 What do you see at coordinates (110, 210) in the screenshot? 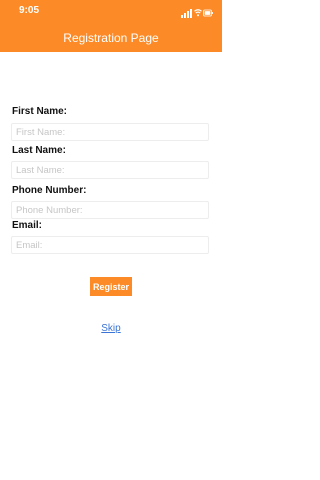
I see `phone-number-input` at bounding box center [110, 210].